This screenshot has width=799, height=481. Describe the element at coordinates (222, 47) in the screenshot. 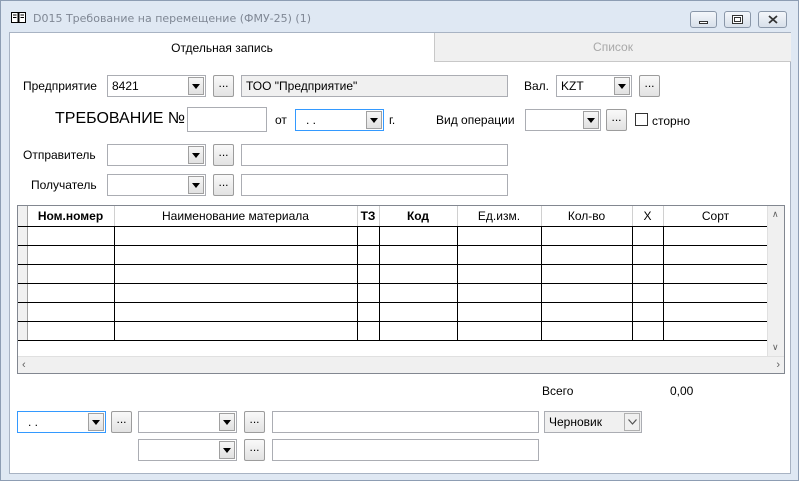

I see `tab-single-record: Отдельная запись` at that location.